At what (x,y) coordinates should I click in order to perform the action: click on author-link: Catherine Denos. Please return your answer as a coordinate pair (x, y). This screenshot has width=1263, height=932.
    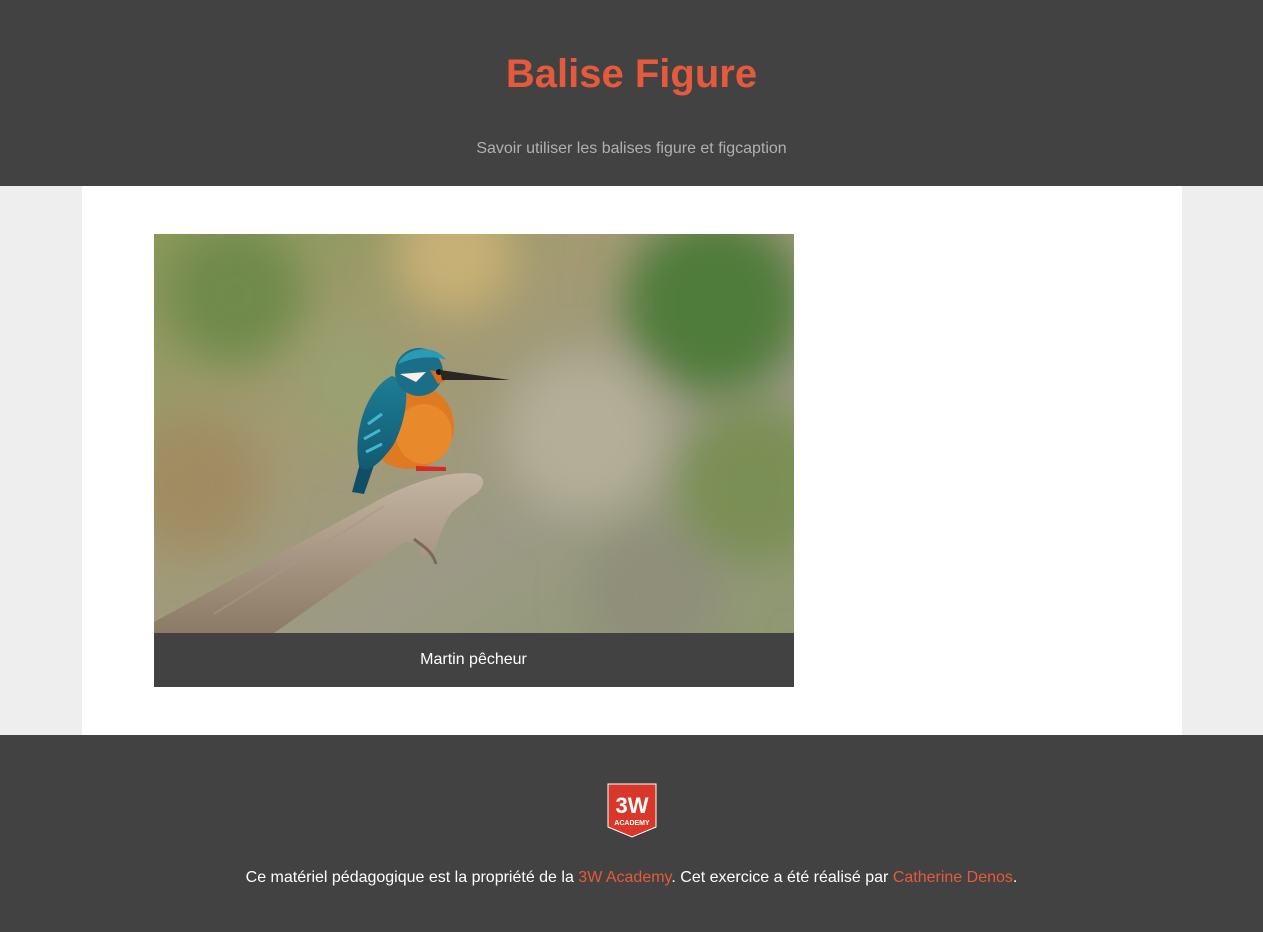
    Looking at the image, I should click on (953, 877).